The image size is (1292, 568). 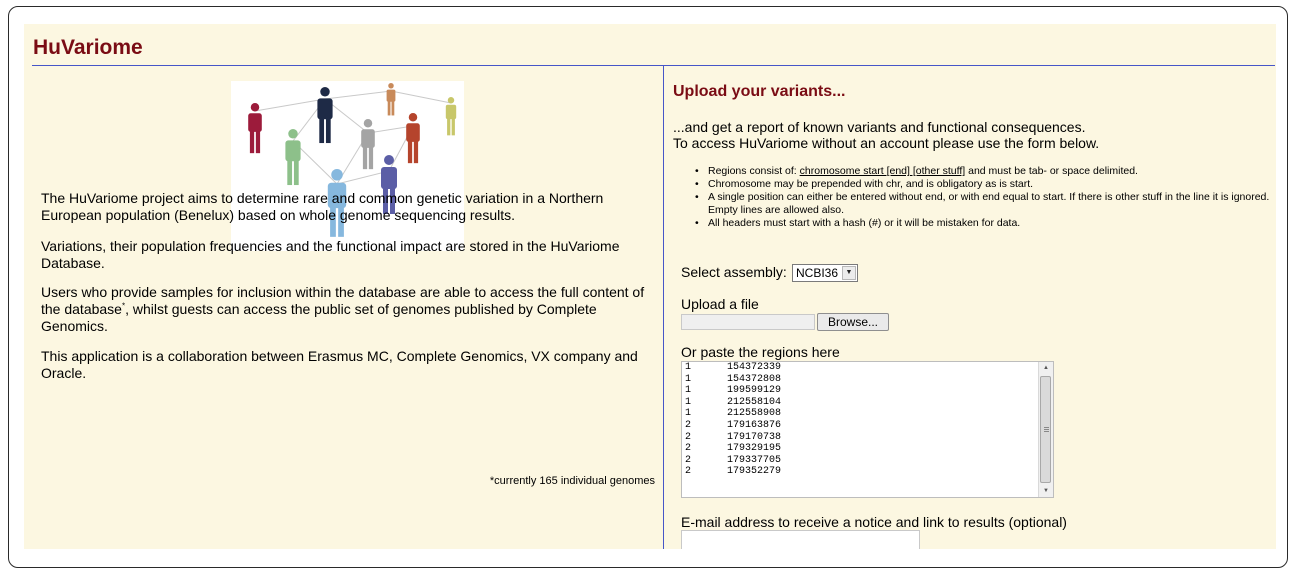 I want to click on region-row: 1 154372808, so click(x=867, y=380).